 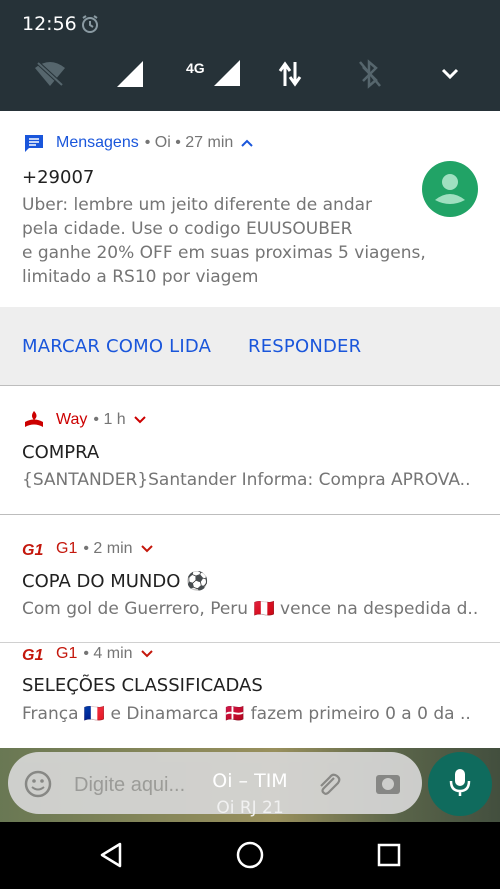 I want to click on notification-meta: • Oi • 27 min, so click(x=189, y=142).